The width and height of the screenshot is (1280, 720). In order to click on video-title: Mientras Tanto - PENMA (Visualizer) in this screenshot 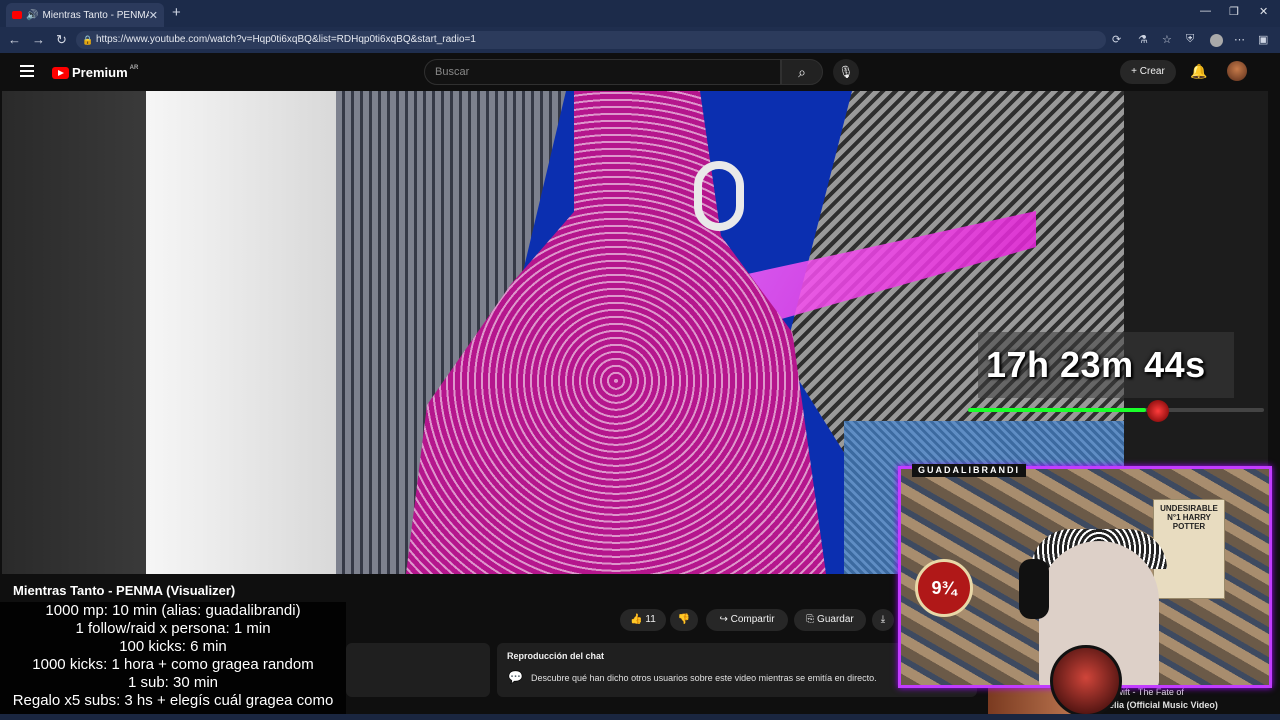, I will do `click(124, 590)`.